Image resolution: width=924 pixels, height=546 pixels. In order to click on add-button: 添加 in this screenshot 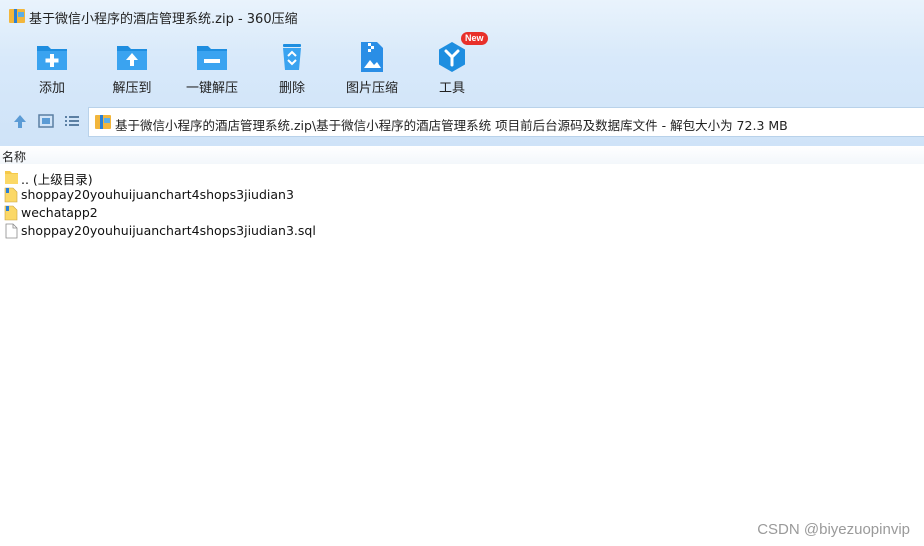, I will do `click(52, 66)`.